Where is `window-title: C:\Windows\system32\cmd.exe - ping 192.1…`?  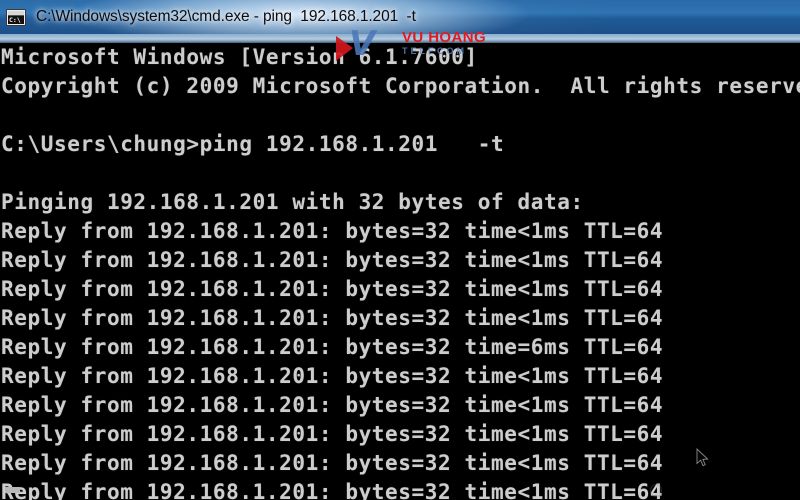
window-title: C:\Windows\system32\cmd.exe - ping 192.1… is located at coordinates (226, 16).